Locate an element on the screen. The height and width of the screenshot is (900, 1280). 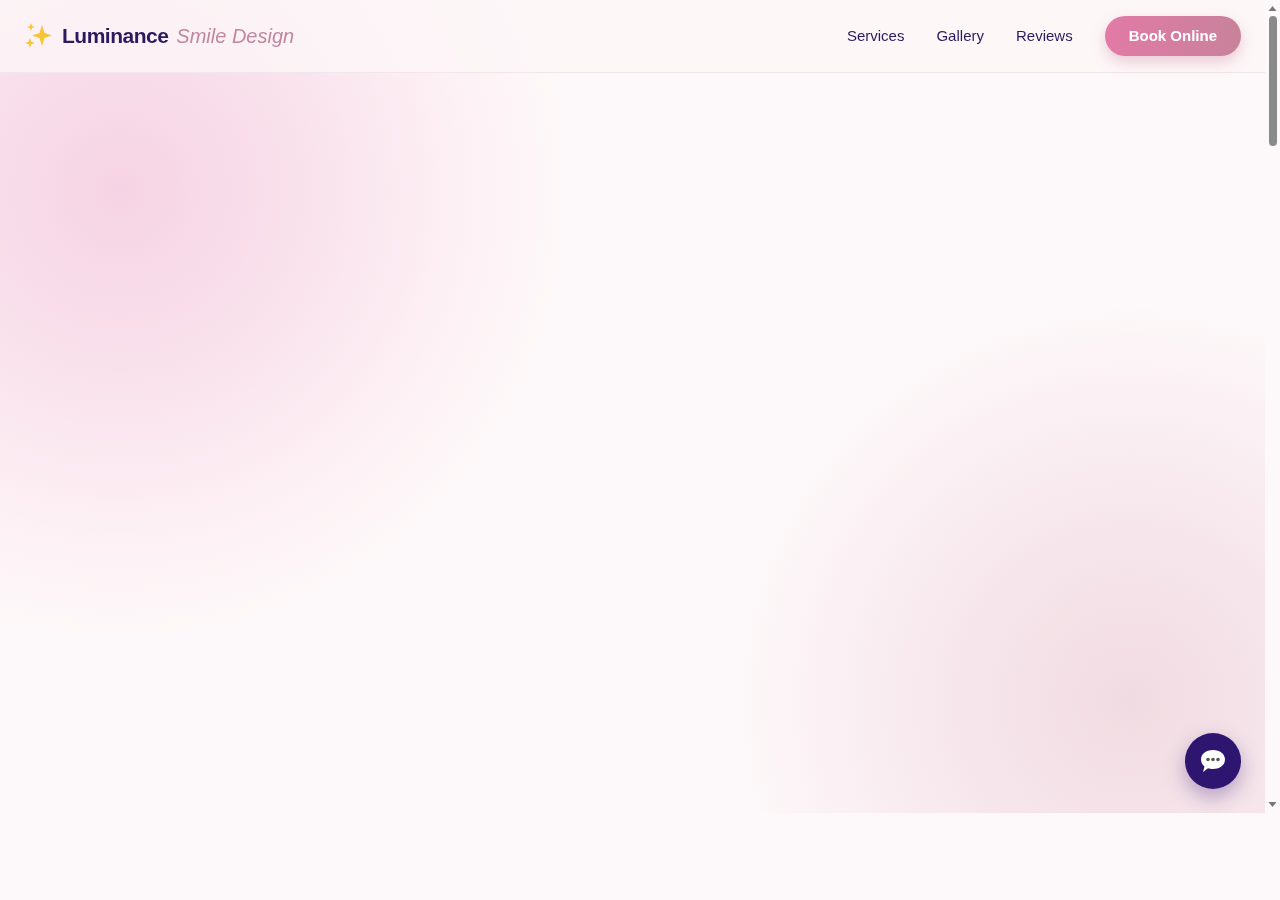
chat-bubble-icon is located at coordinates (1213, 761).